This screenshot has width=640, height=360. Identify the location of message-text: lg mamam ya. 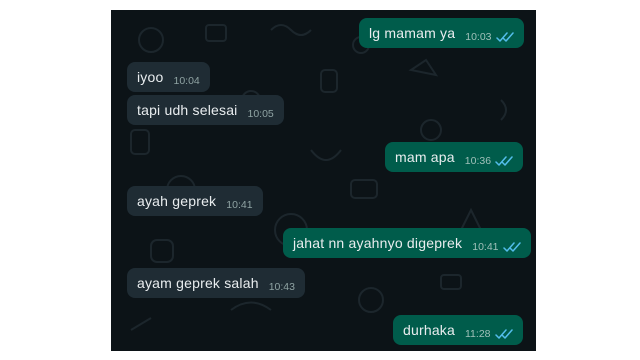
(412, 33).